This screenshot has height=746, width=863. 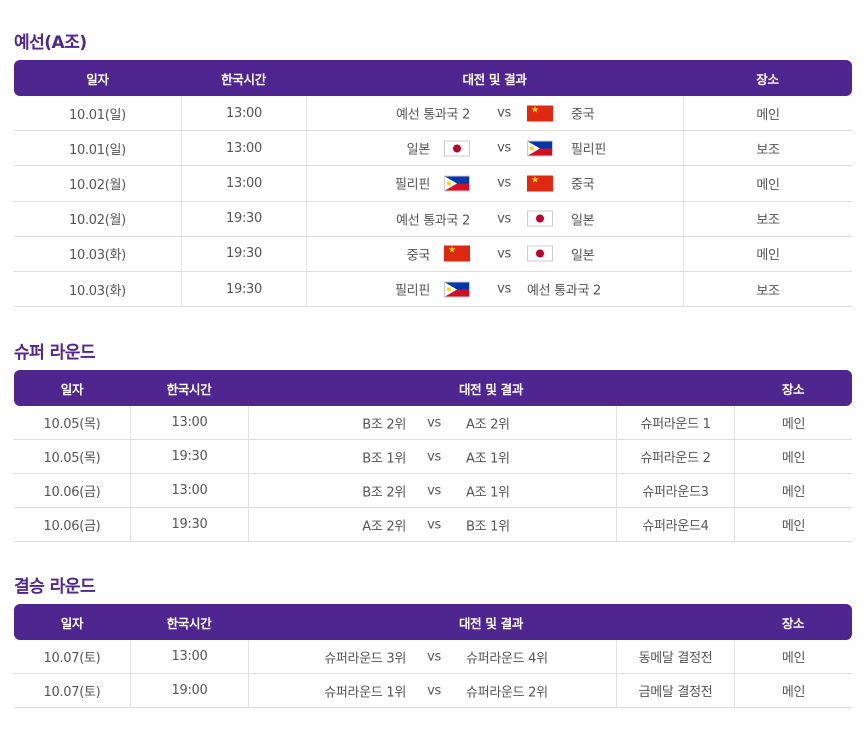 I want to click on match-cell: 중국 vs 일본, so click(x=494, y=254).